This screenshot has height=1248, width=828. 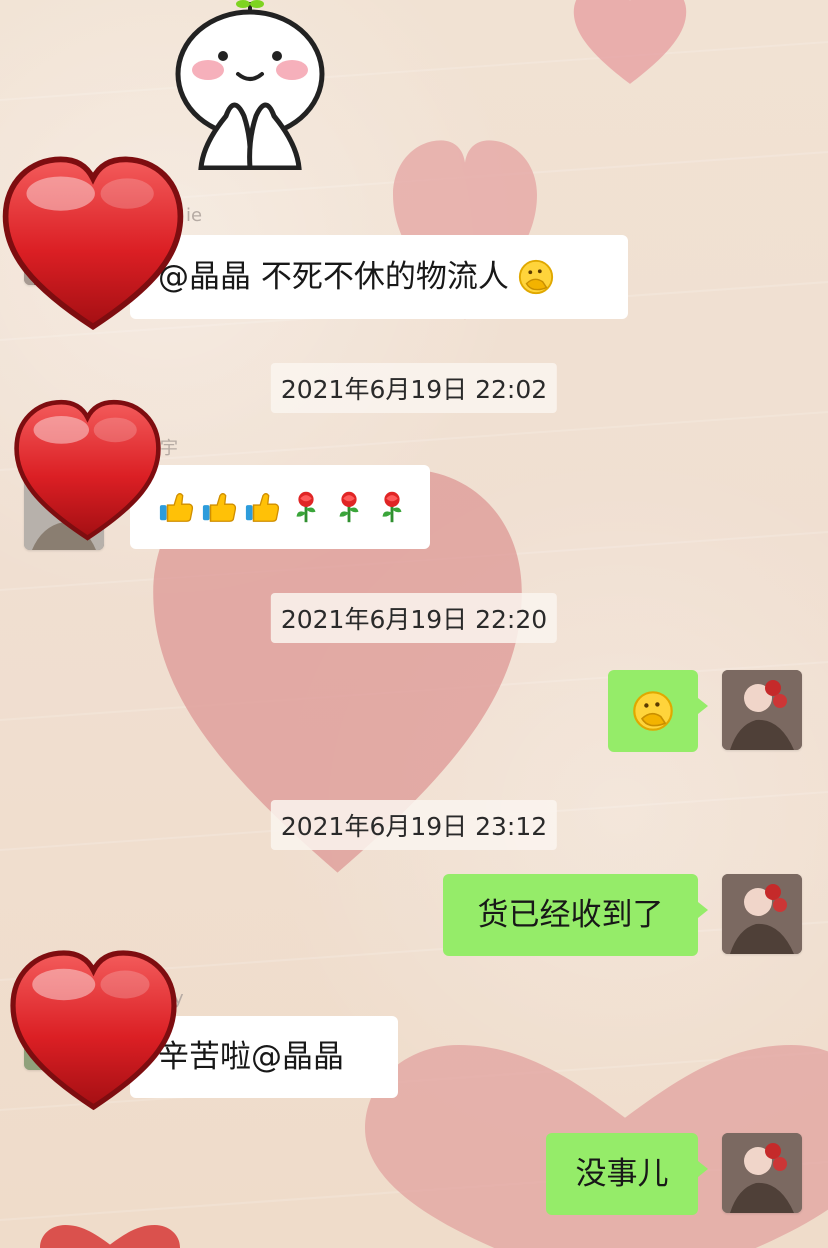 I want to click on timestamp: 2021年6月19日 23:12, so click(x=414, y=825).